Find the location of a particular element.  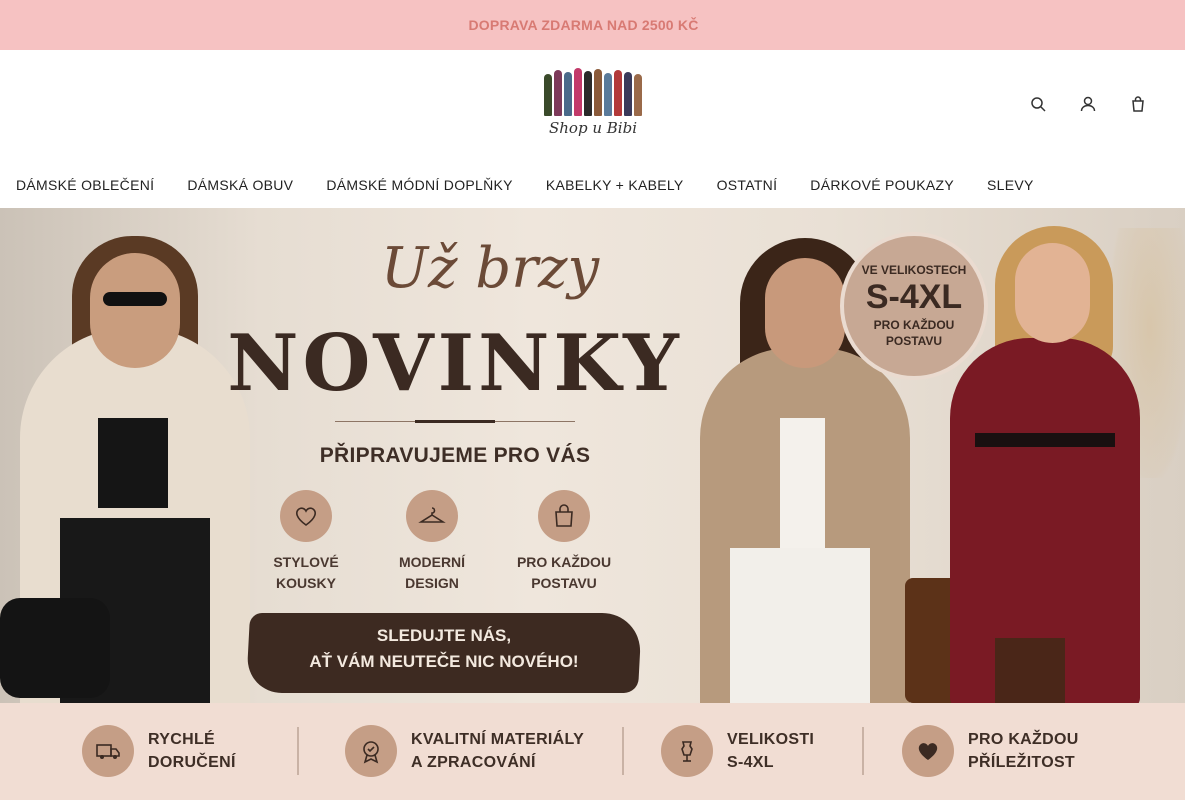

cart-icon is located at coordinates (1138, 104).